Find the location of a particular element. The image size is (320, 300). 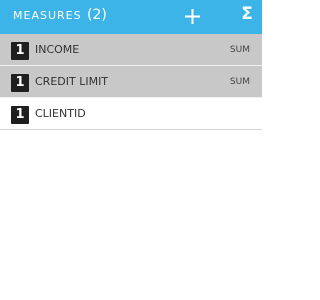

measure-row-income: 1 INCOME SUM is located at coordinates (131, 50).